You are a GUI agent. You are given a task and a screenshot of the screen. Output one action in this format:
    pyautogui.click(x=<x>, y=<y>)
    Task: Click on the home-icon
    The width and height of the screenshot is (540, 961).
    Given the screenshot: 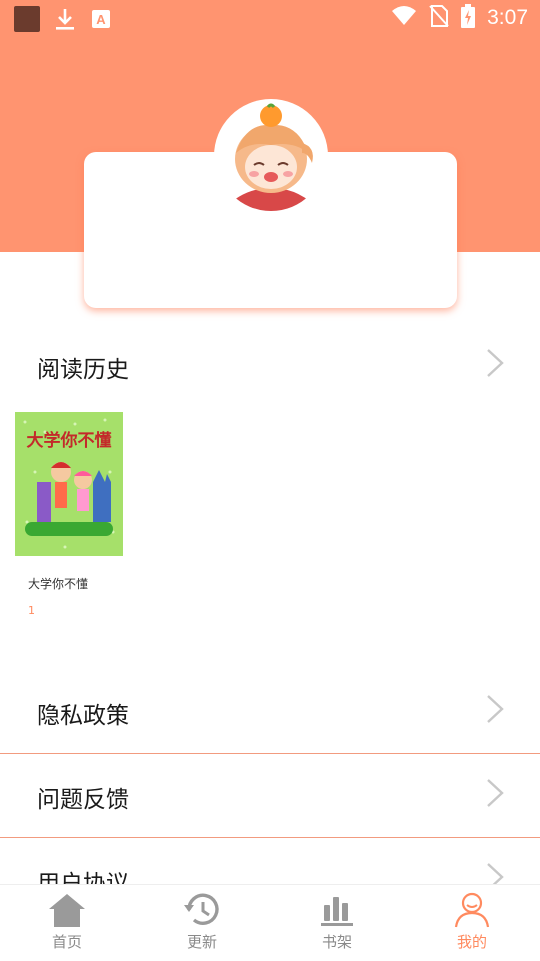 What is the action you would take?
    pyautogui.click(x=67, y=910)
    